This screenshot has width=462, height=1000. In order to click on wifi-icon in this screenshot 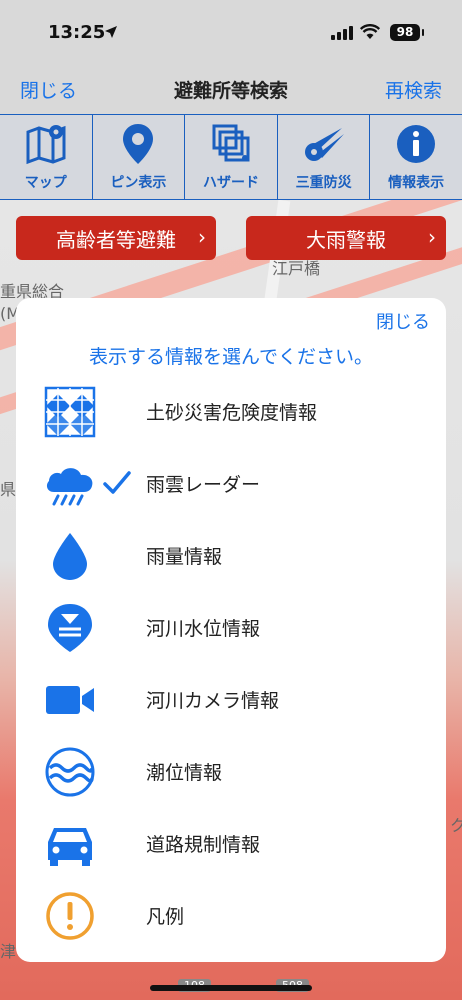, I will do `click(370, 32)`.